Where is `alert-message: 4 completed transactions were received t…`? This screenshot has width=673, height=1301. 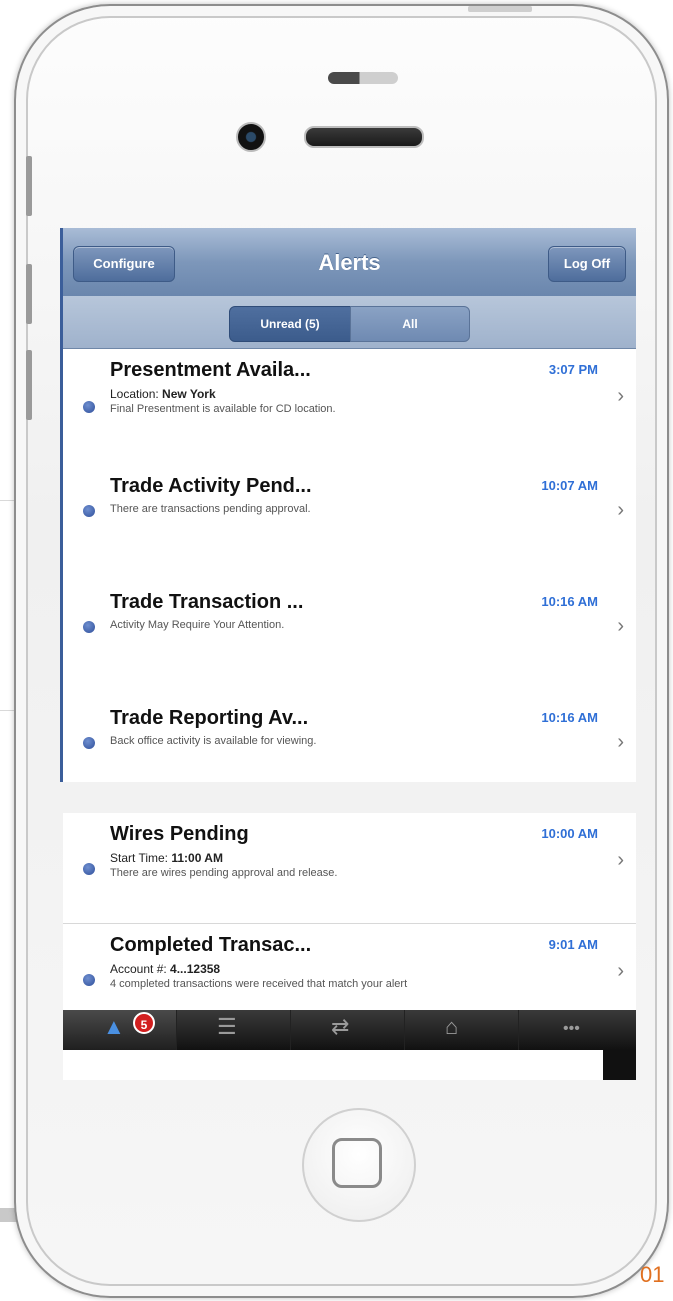 alert-message: 4 completed transactions were received t… is located at coordinates (259, 984).